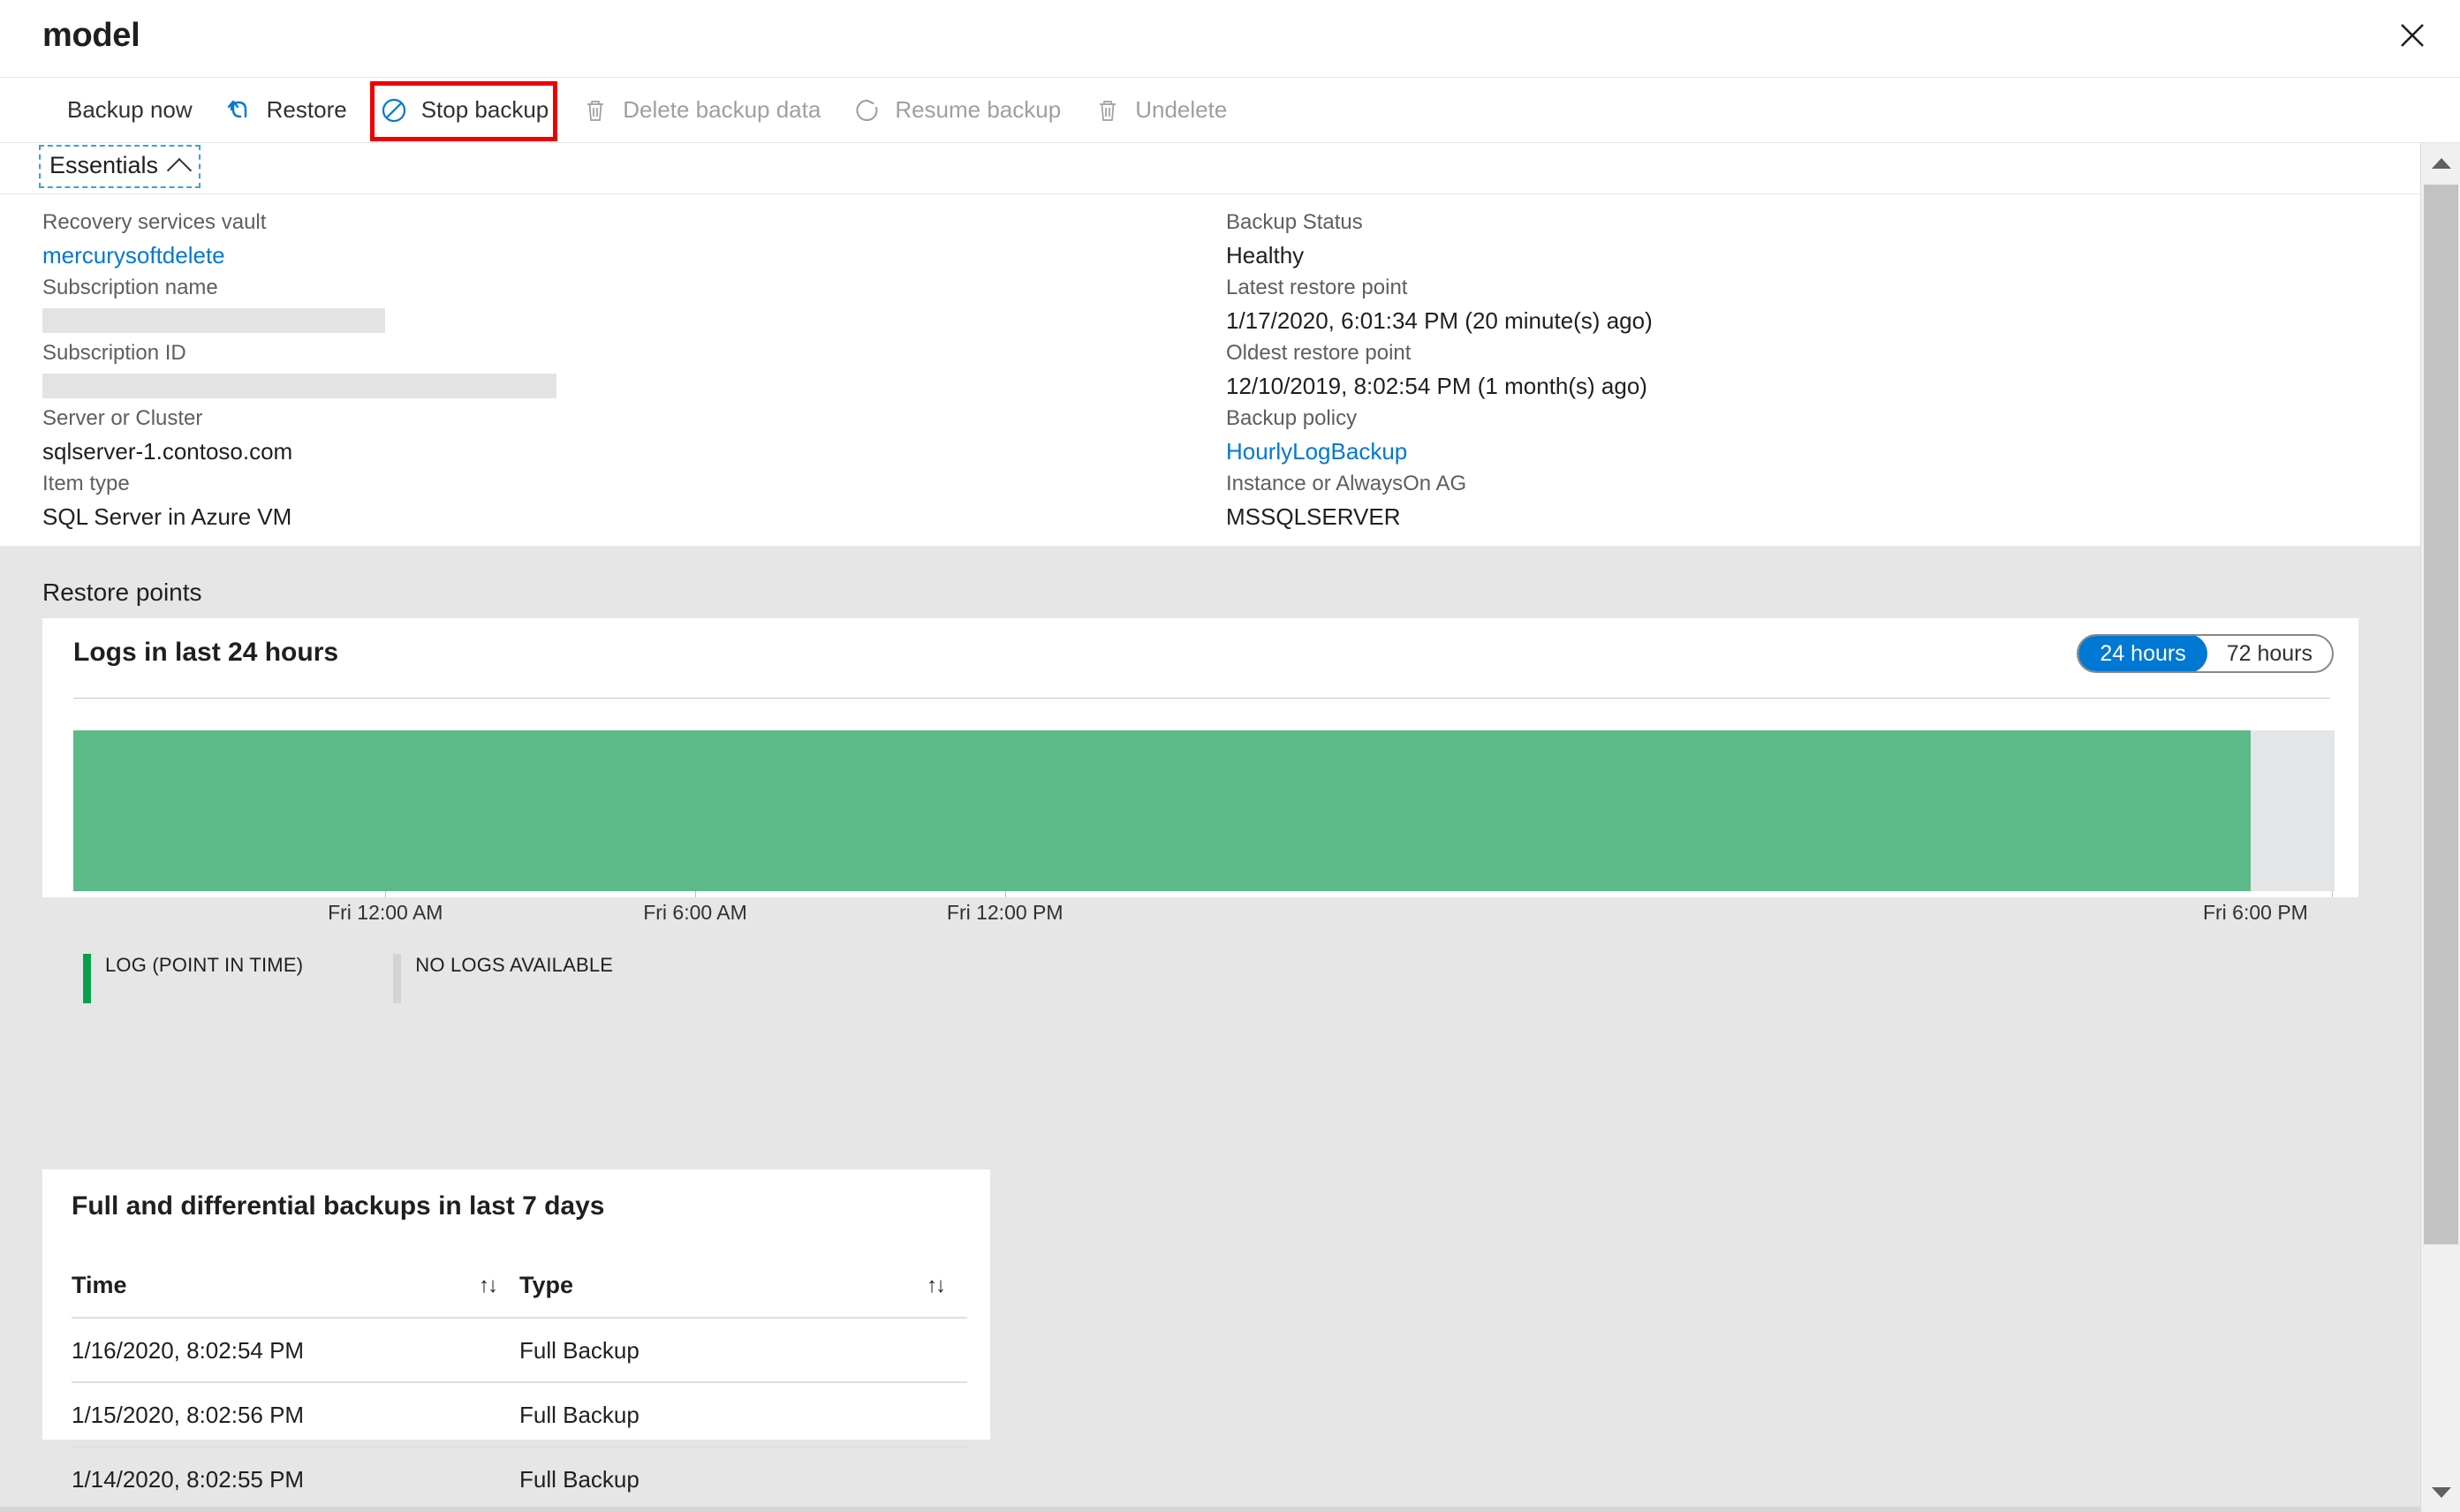 This screenshot has width=2460, height=1512. What do you see at coordinates (1108, 110) in the screenshot?
I see `trash-icon` at bounding box center [1108, 110].